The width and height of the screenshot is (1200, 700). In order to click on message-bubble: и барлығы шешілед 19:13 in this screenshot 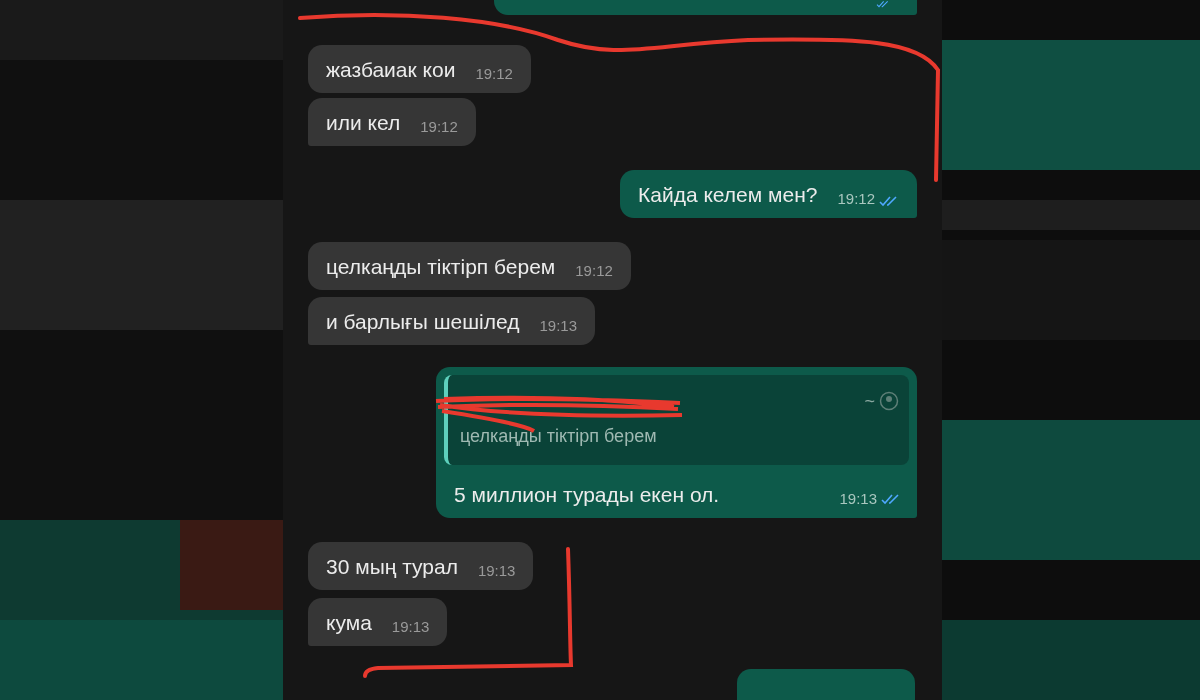, I will do `click(451, 321)`.